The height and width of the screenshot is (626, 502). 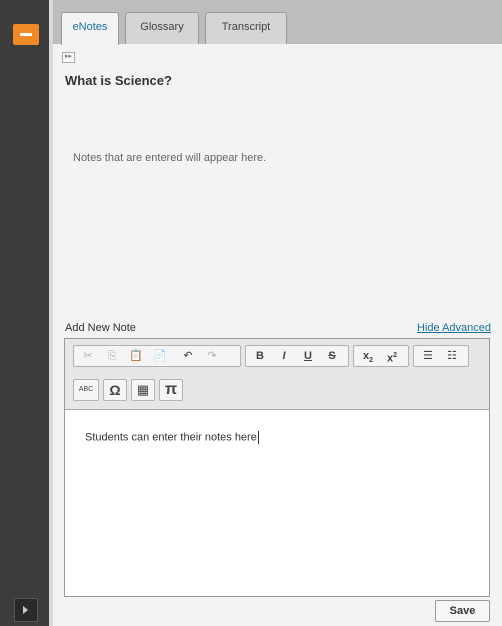 What do you see at coordinates (308, 356) in the screenshot?
I see `underline-button: U` at bounding box center [308, 356].